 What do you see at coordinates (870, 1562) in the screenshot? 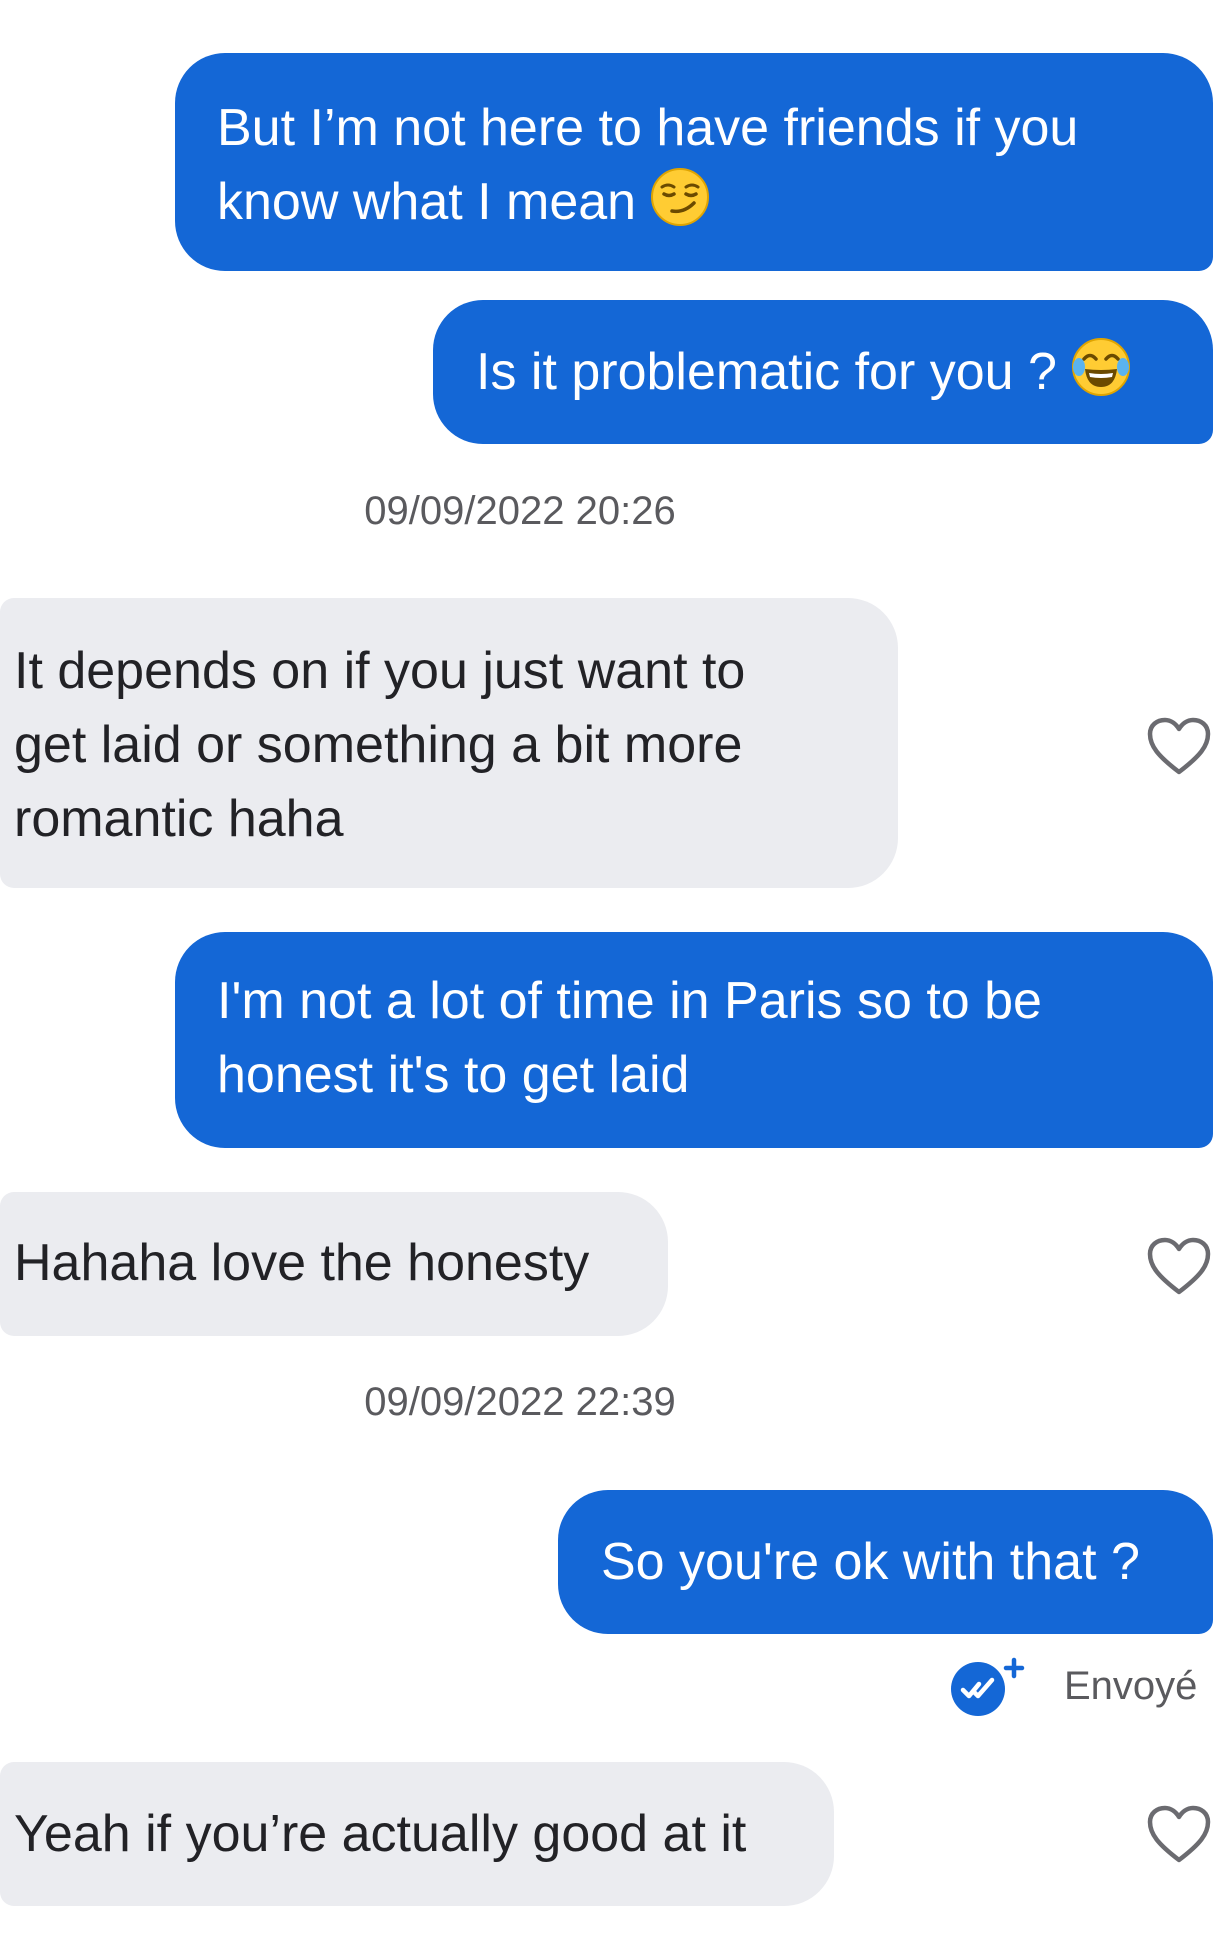
I see `message-line: So you're ok with that ?` at bounding box center [870, 1562].